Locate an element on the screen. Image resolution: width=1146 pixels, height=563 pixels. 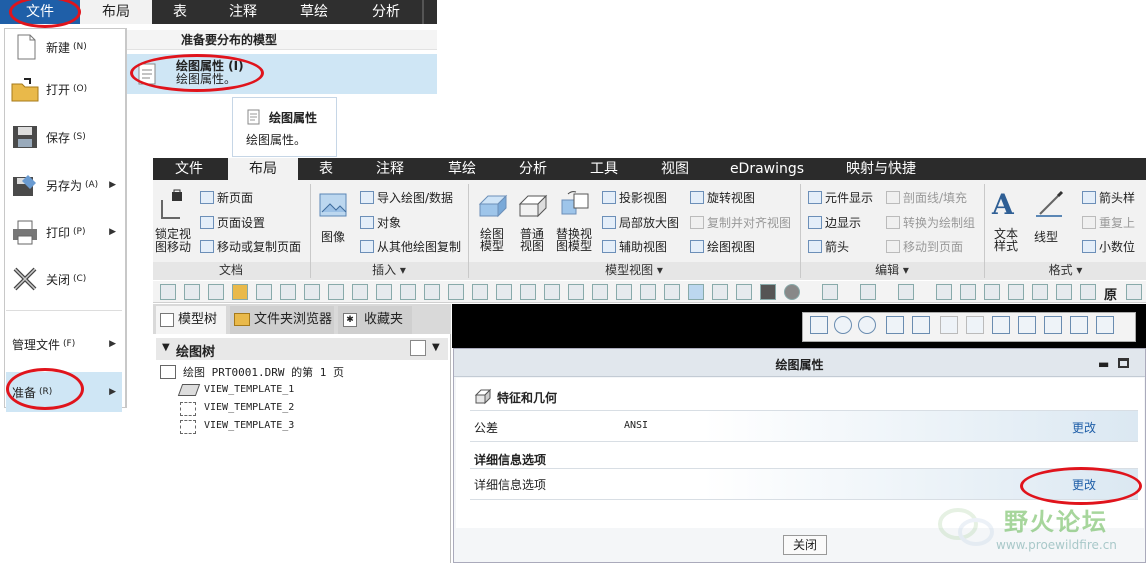
toolbar-text-original: 原 is located at coordinates (1110, 293).